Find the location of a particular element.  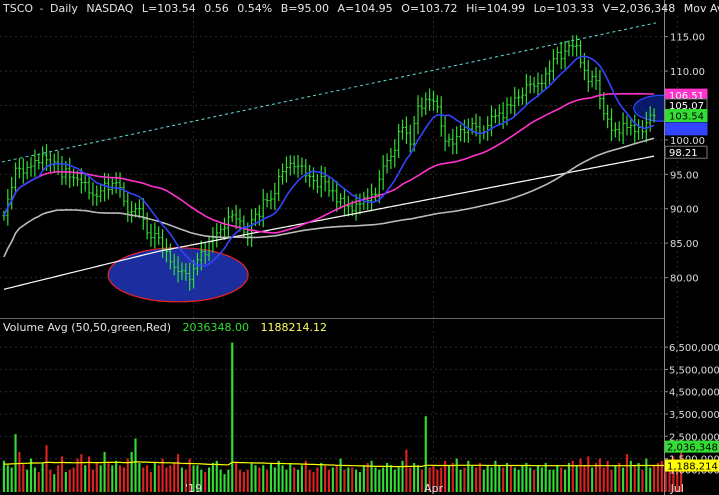

volume-header-value1: 2036348.00 is located at coordinates (216, 327).